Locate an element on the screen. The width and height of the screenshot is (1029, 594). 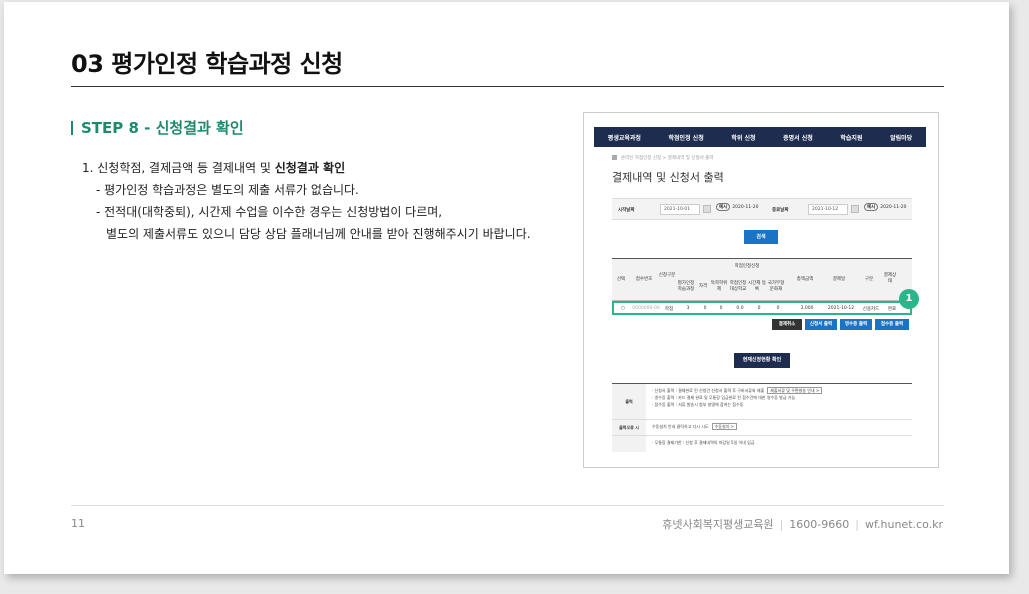
table-cell: 2021-10-12 is located at coordinates (841, 308).